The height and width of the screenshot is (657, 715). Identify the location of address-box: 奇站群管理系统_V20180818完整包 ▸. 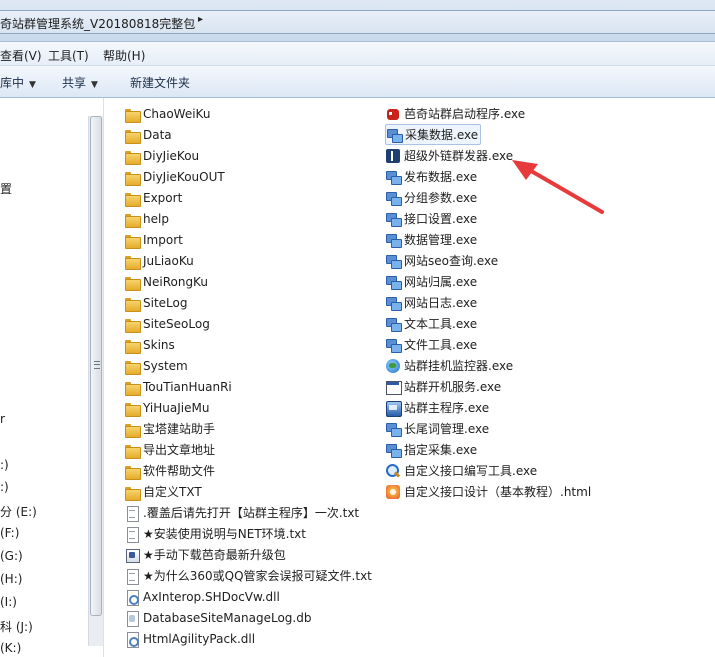
(357, 22).